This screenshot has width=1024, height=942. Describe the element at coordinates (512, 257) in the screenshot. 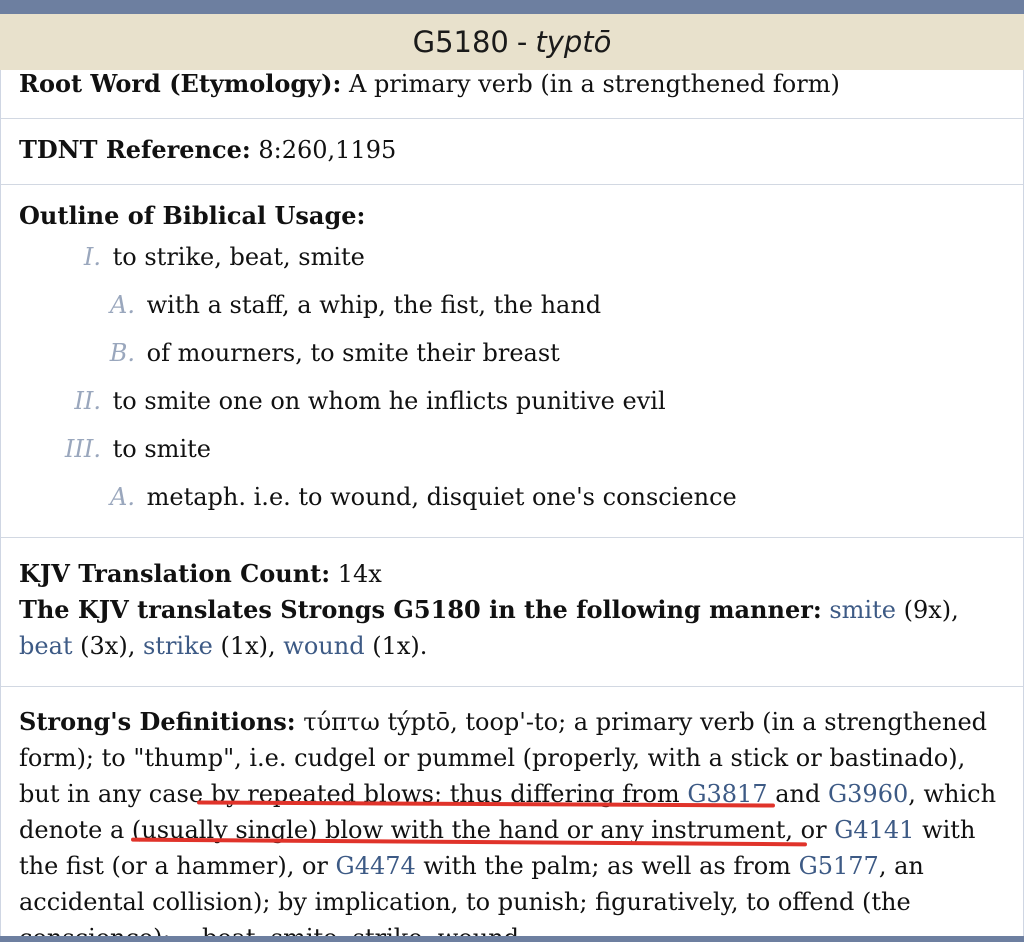

I see `outline-item: I. to strike, beat, smite` at that location.